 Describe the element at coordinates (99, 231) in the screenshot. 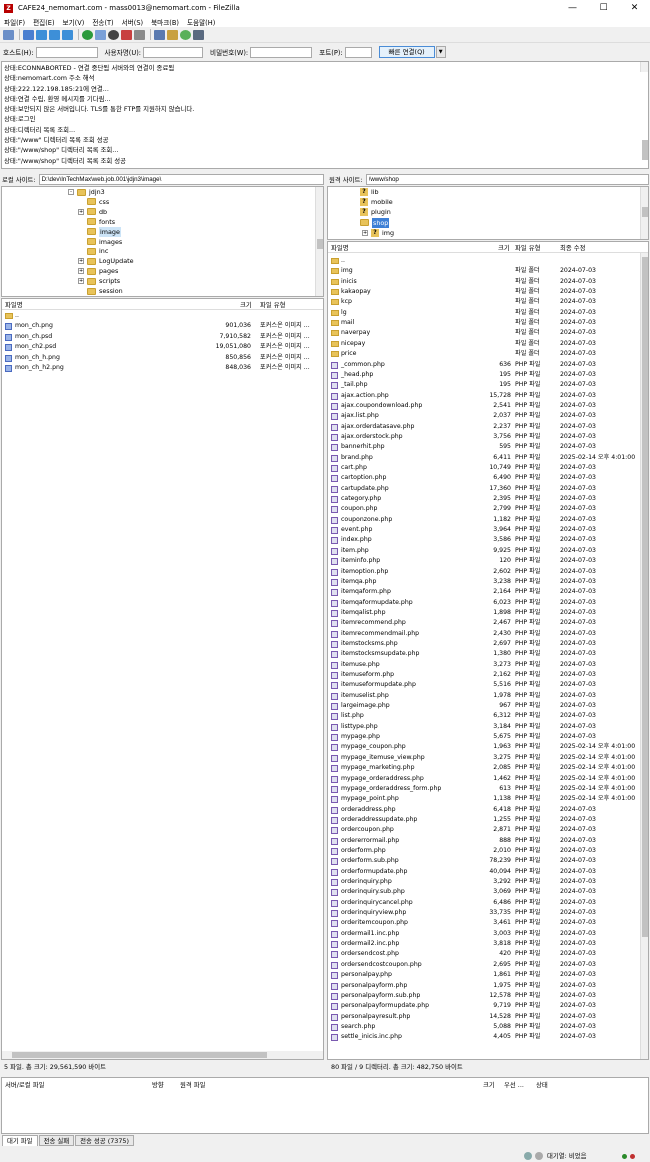

I see `local-tree-node: image` at that location.